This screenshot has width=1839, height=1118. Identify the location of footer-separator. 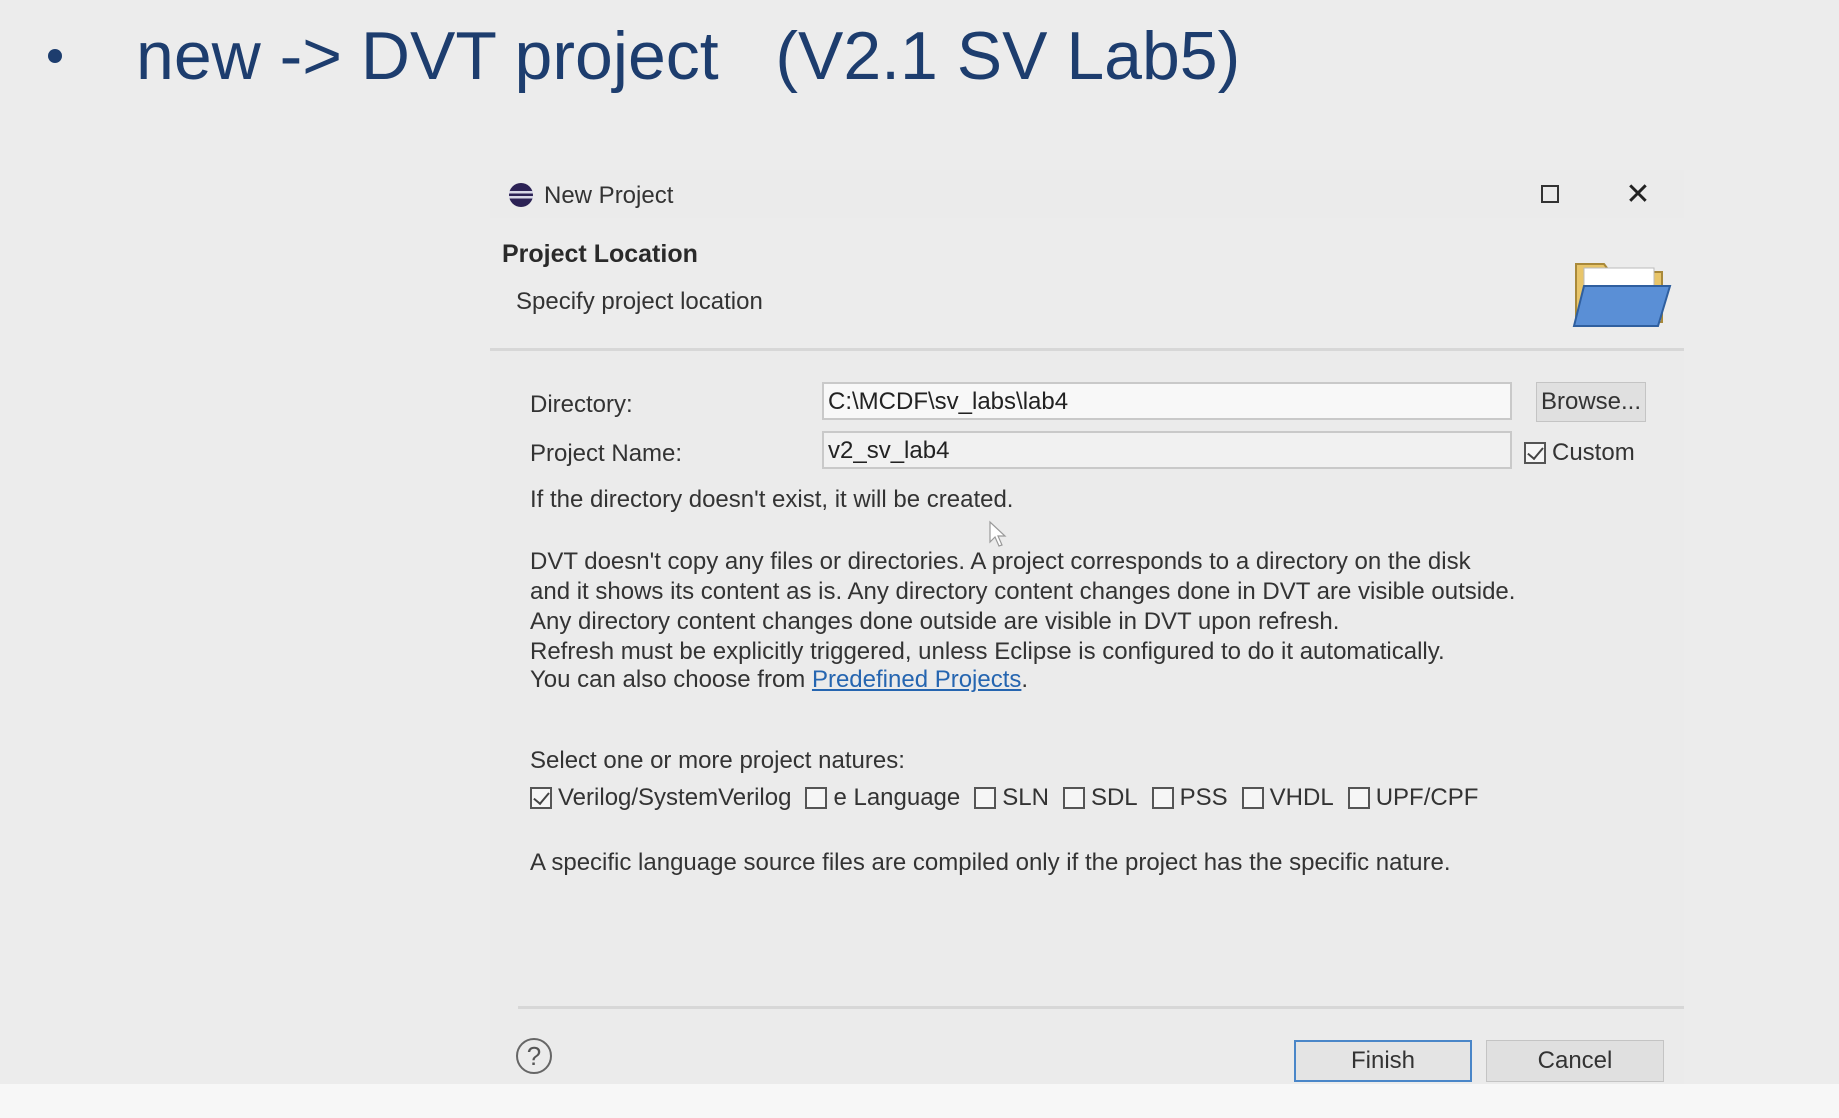
(1101, 1007).